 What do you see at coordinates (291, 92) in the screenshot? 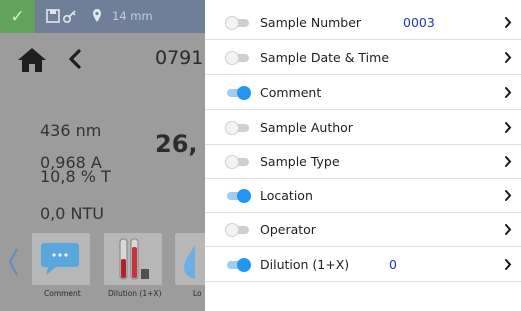
I see `settings-row-label: Comment` at bounding box center [291, 92].